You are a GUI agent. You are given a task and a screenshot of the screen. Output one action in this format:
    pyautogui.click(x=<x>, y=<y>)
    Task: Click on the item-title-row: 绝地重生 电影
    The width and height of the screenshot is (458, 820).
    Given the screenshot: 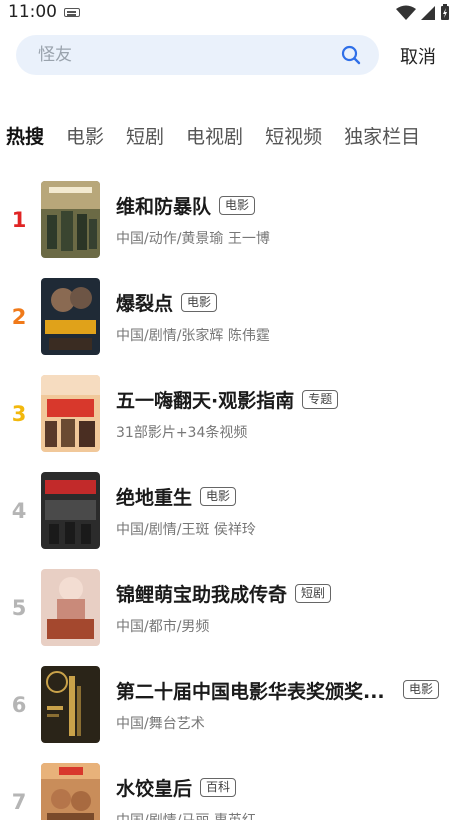 What is the action you would take?
    pyautogui.click(x=176, y=496)
    